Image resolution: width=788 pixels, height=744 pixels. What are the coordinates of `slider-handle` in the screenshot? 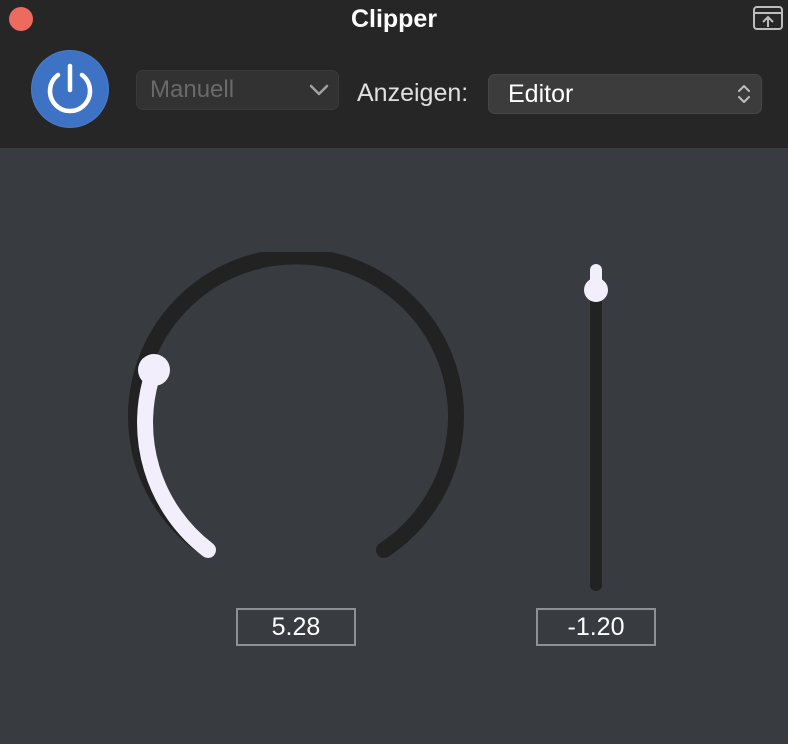 It's located at (596, 290).